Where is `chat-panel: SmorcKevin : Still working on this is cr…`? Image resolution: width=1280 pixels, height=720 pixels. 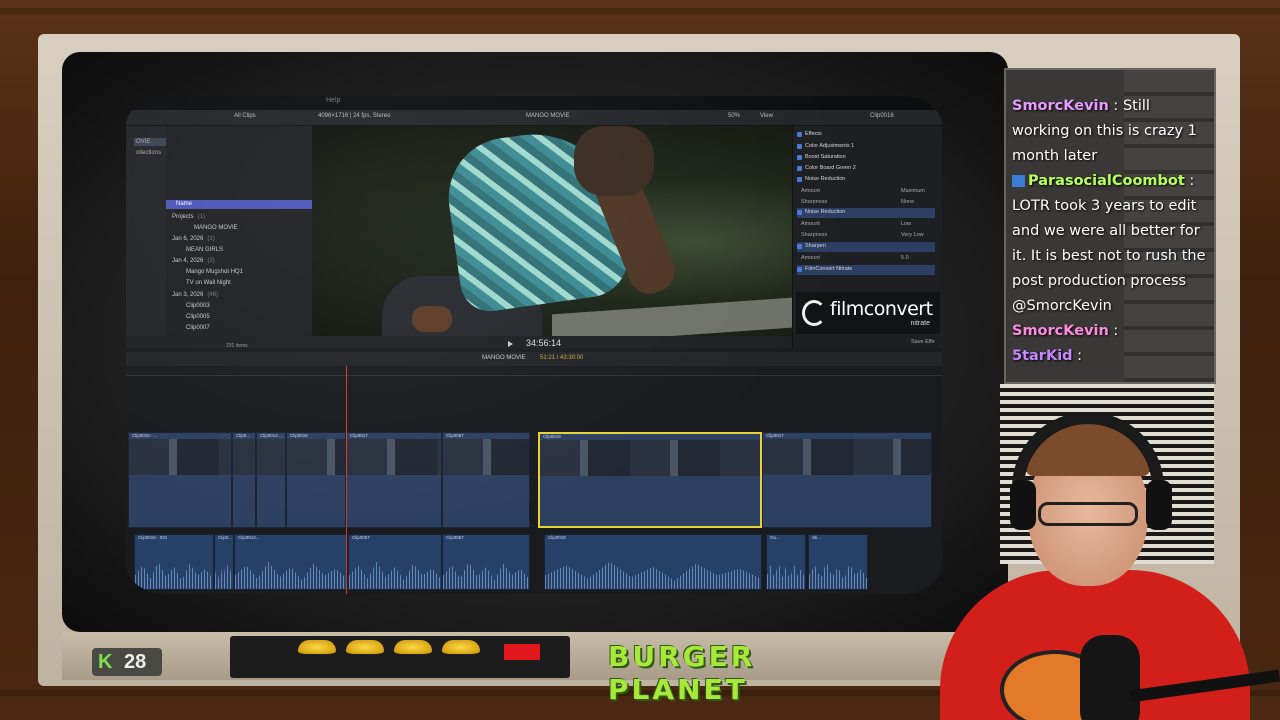
chat-panel: SmorcKevin : Still working on this is cr… is located at coordinates (1110, 226).